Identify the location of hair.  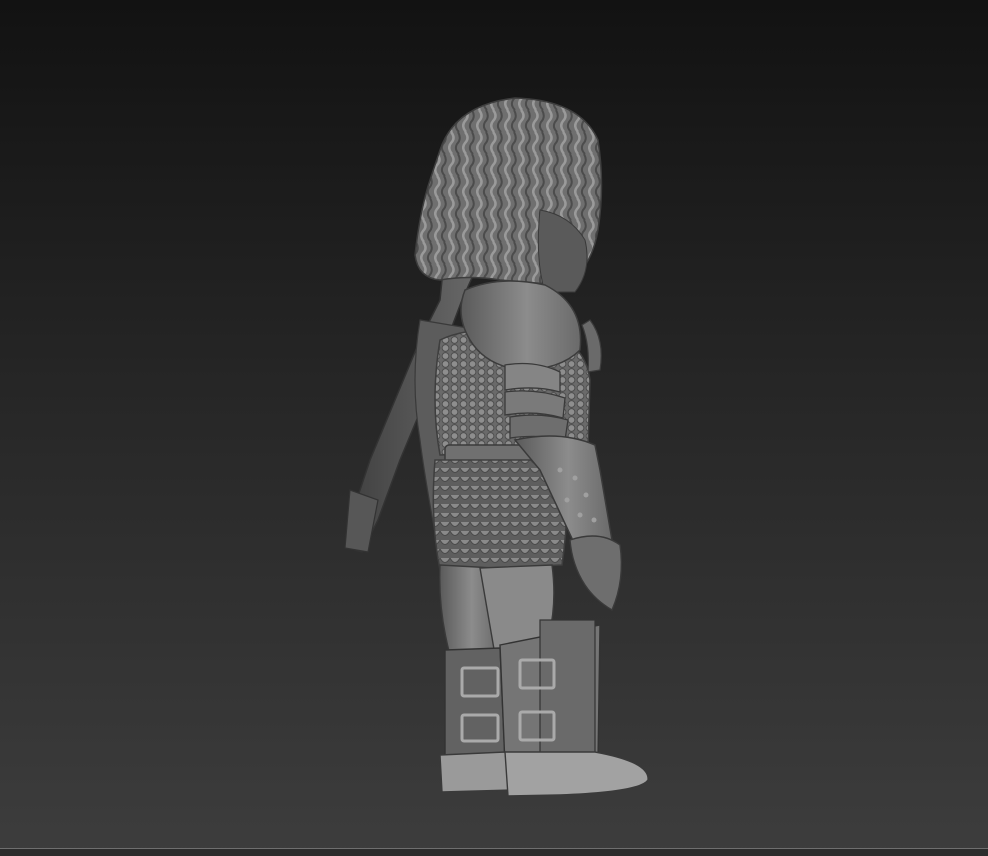
(508, 195).